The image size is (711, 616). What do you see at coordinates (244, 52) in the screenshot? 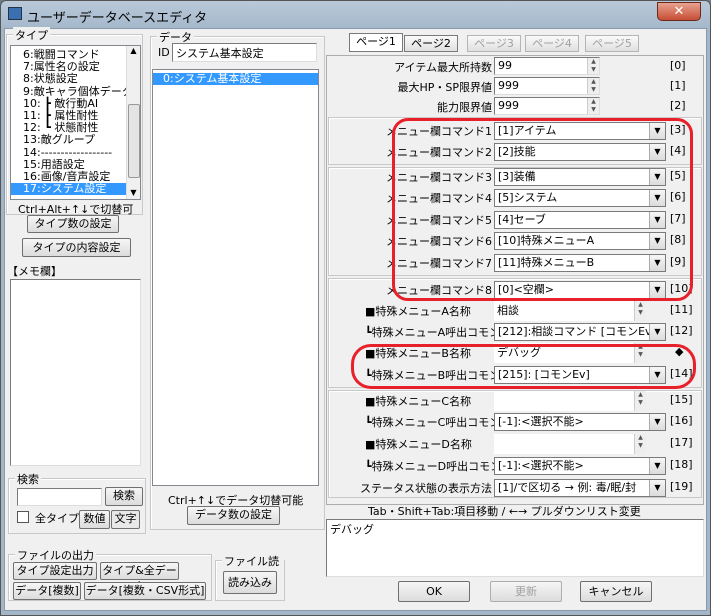
I see `id-input: システム基本設定` at bounding box center [244, 52].